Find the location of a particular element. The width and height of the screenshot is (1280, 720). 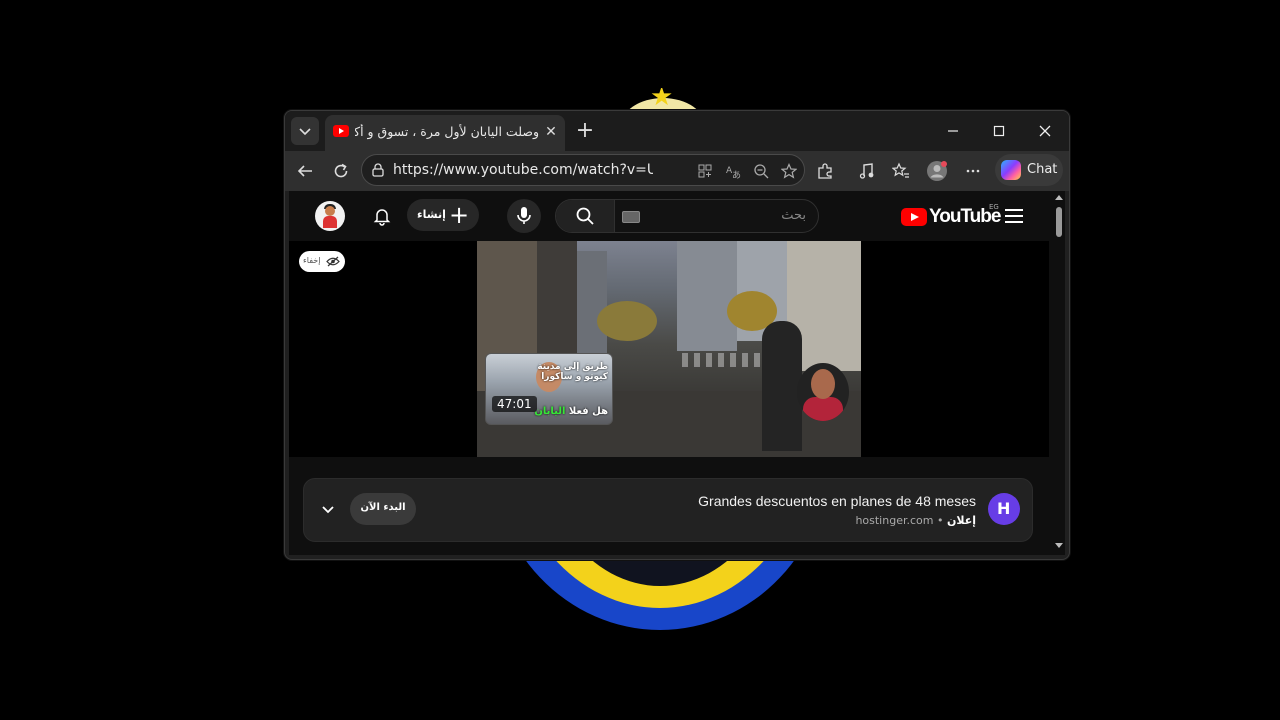

hide-button: إخفاء is located at coordinates (322, 261).